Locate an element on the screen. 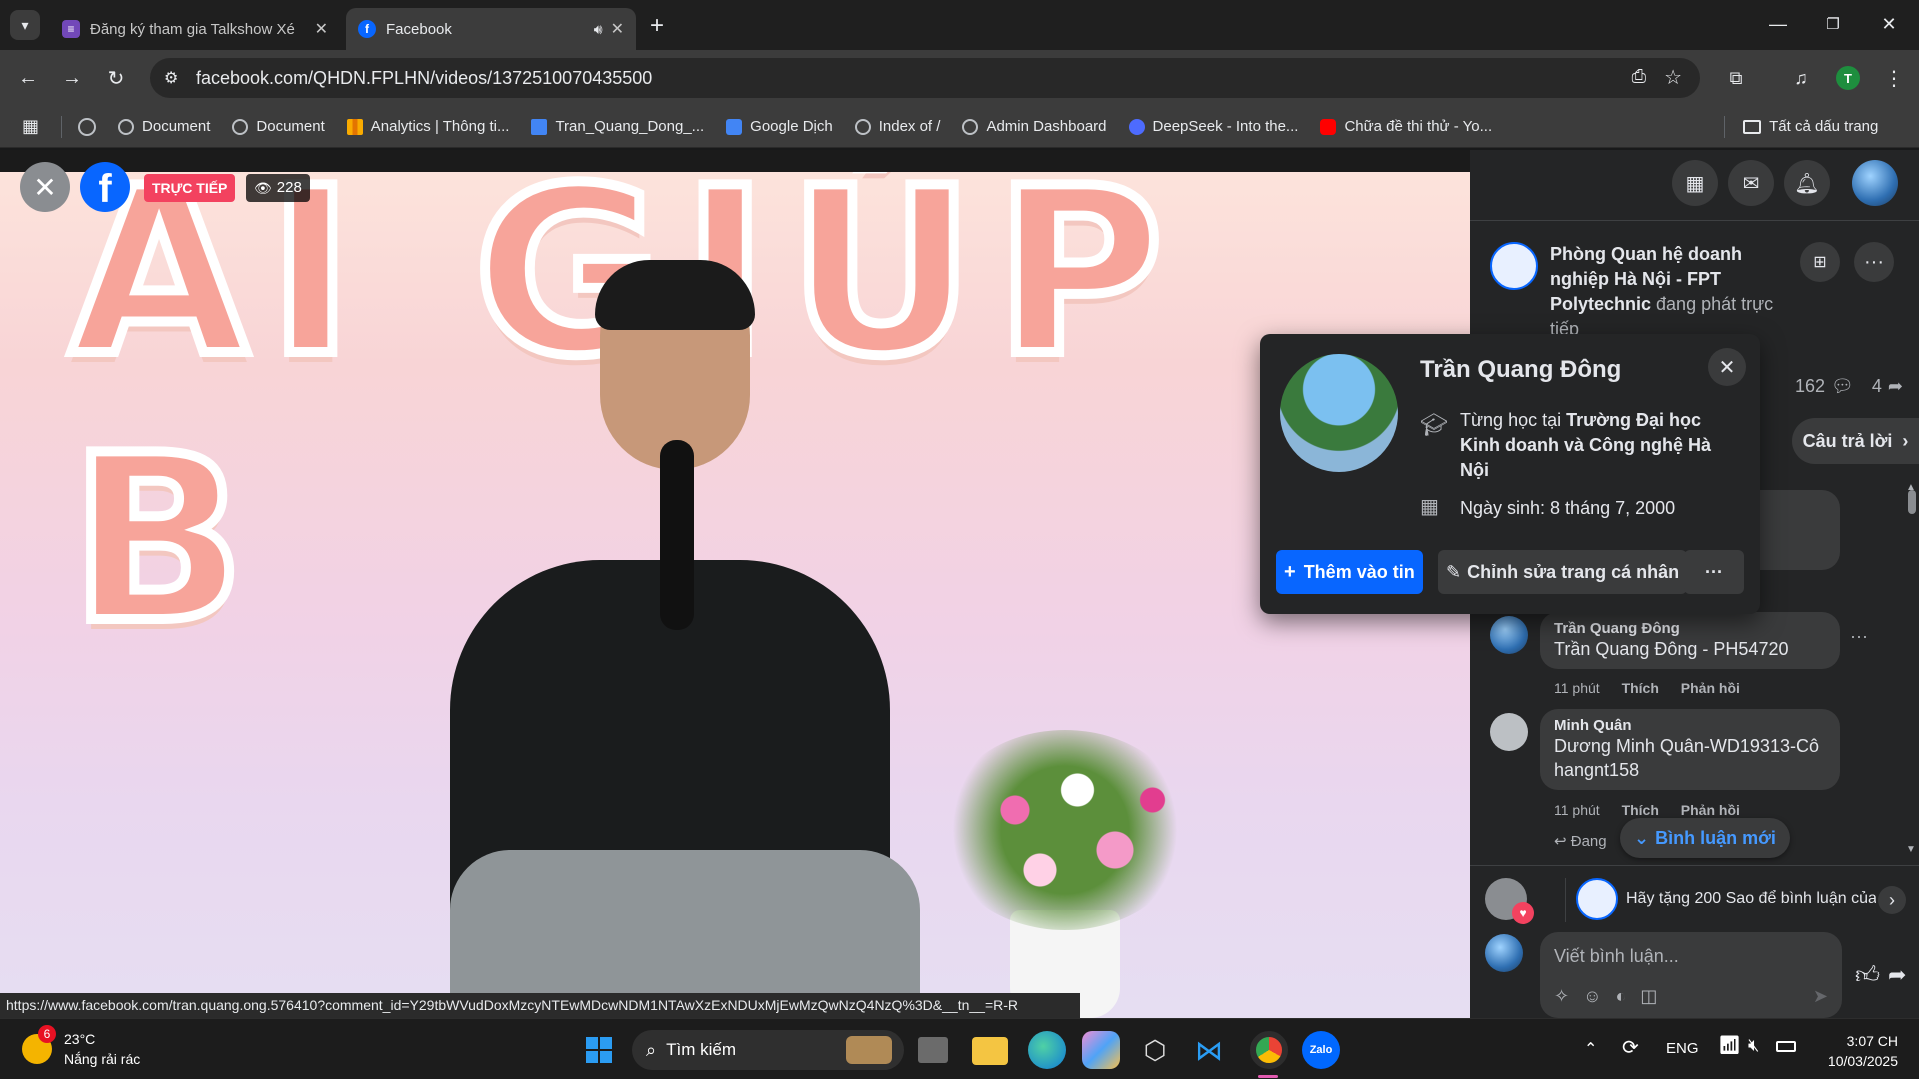 The height and width of the screenshot is (1079, 1919). notifications-button: 🔔︎ is located at coordinates (1807, 183).